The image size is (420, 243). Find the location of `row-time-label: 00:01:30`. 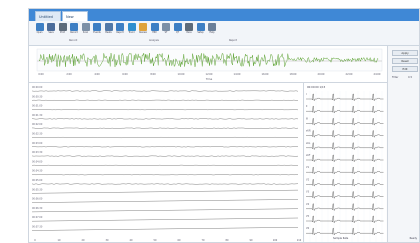

row-time-label: 00:01:30 is located at coordinates (37, 115).